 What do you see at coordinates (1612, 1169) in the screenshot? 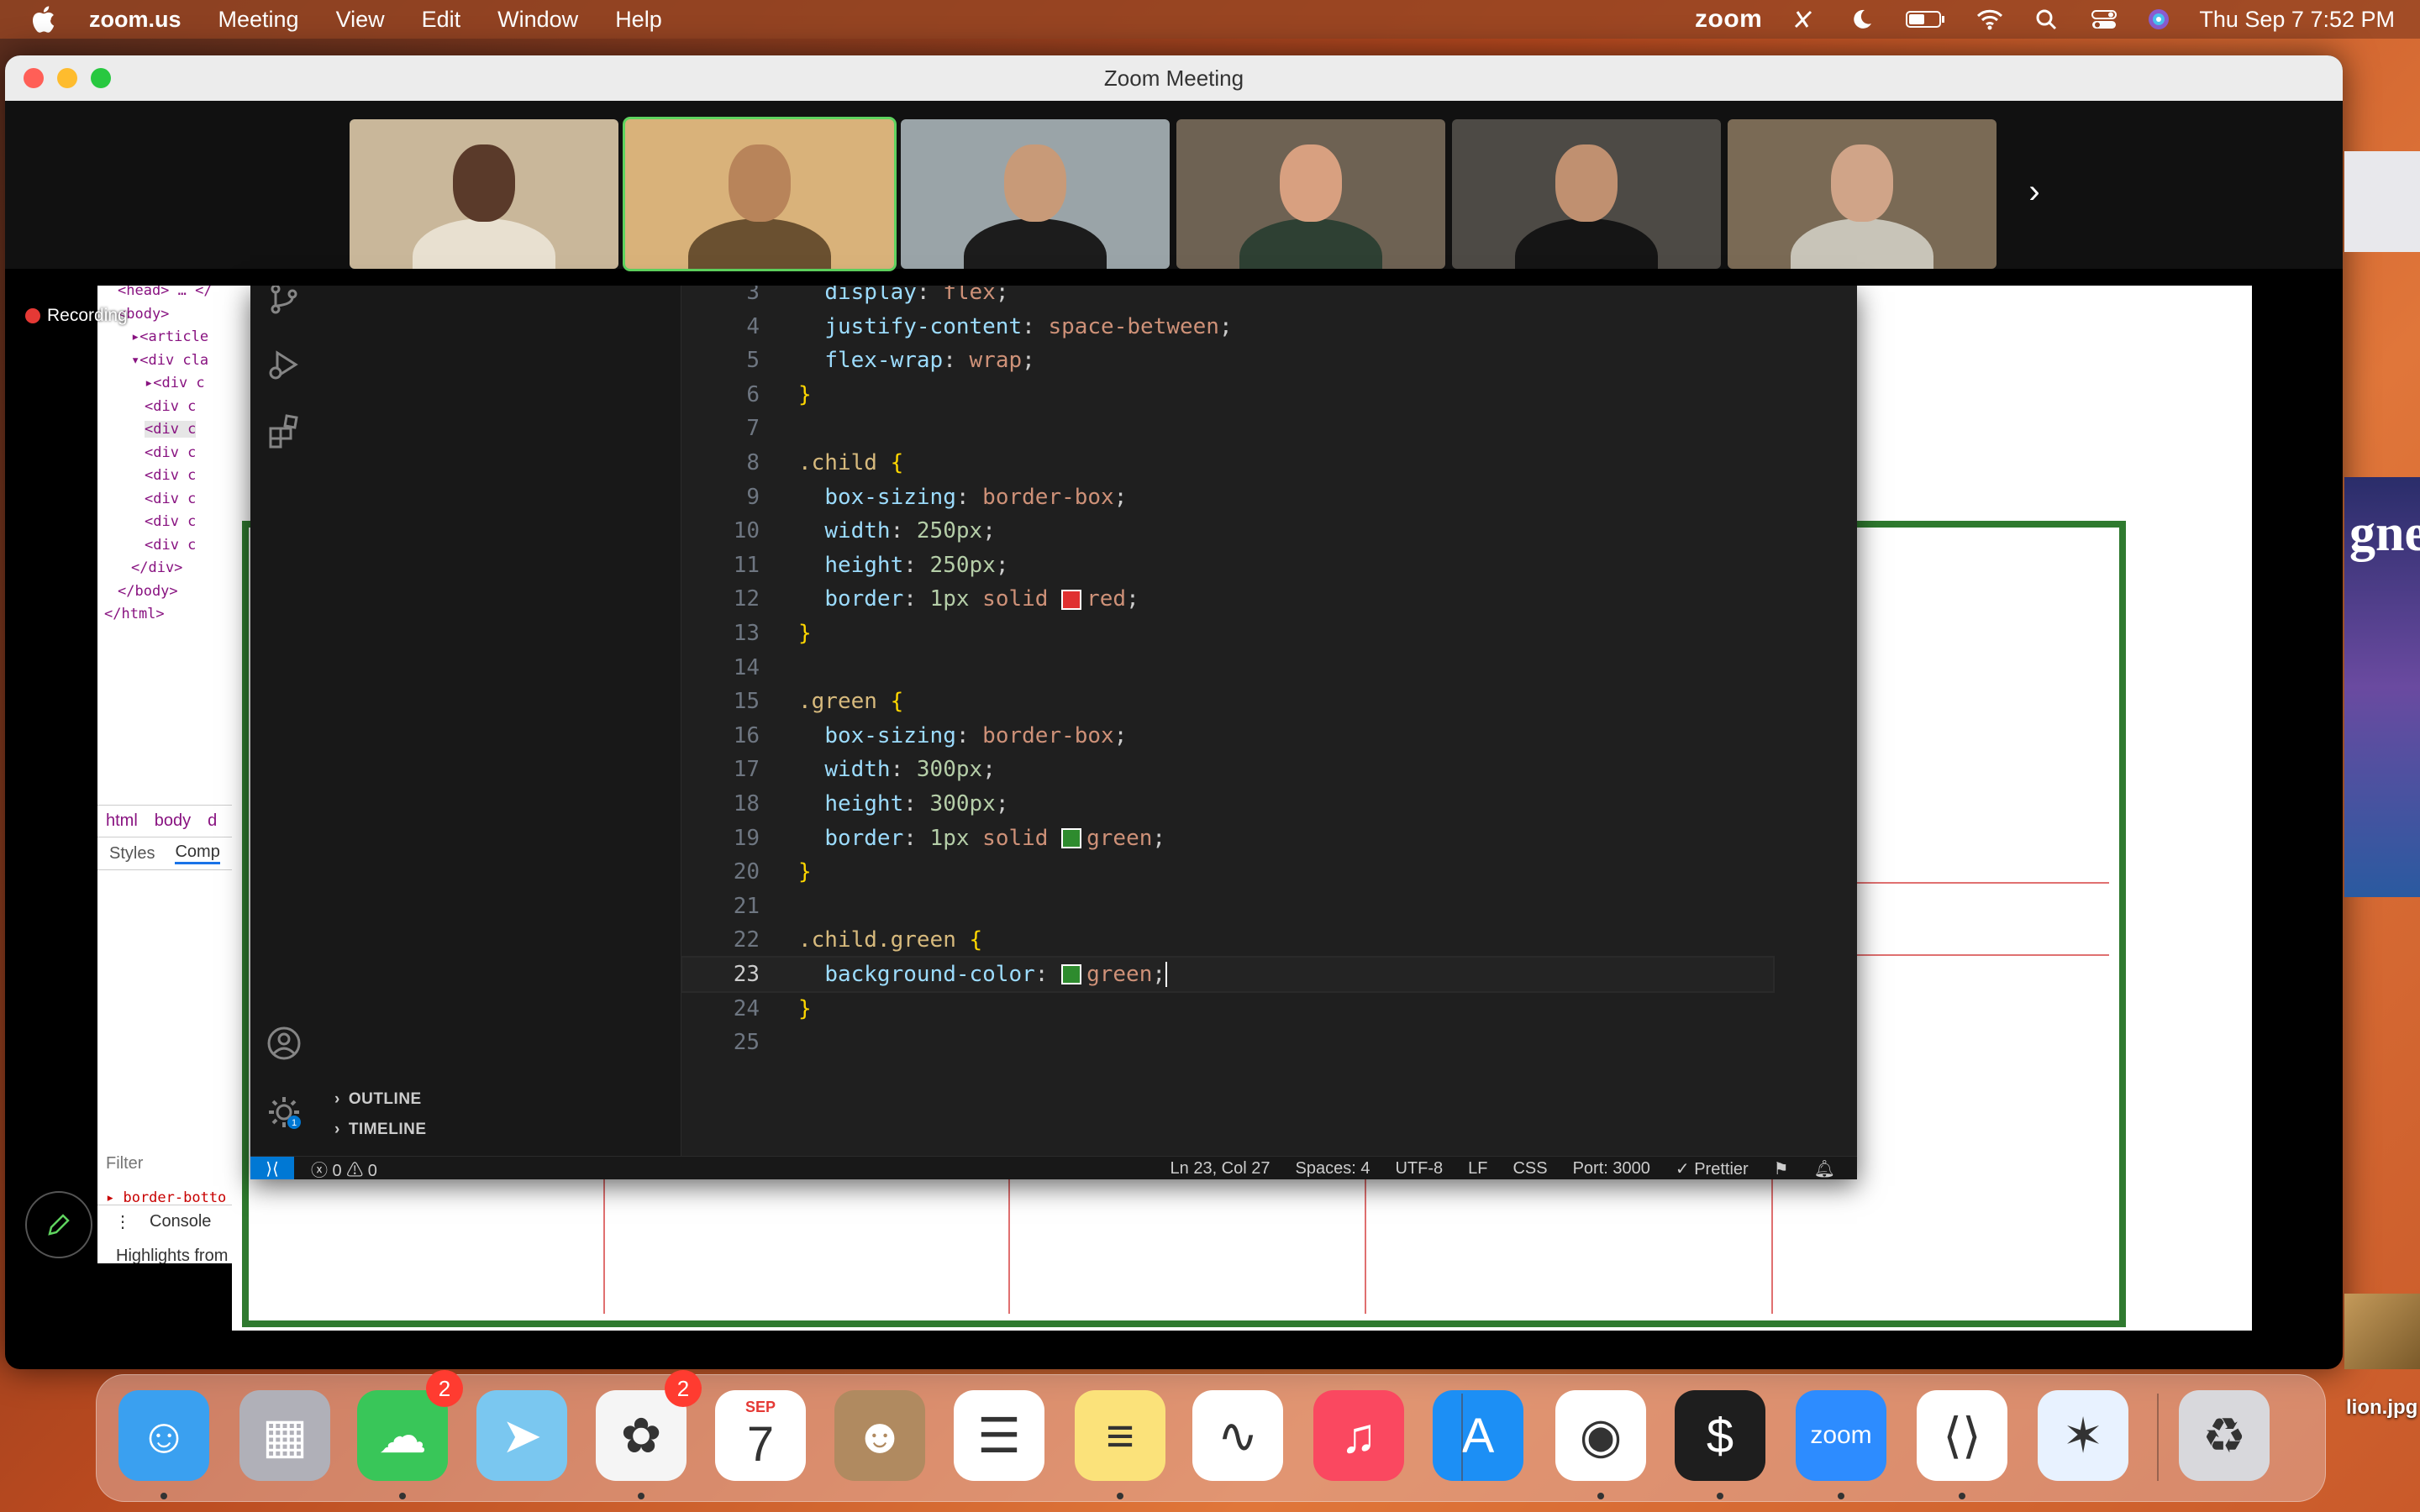
I see `live-server-port: Port: 3000` at bounding box center [1612, 1169].